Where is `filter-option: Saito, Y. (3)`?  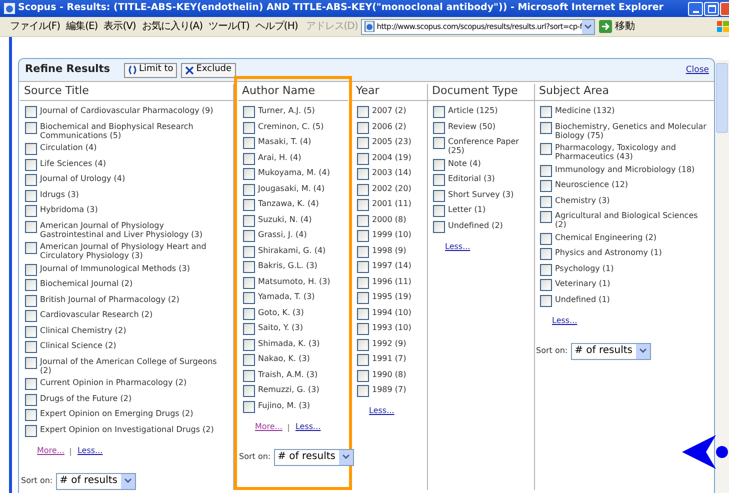 filter-option: Saito, Y. (3) is located at coordinates (303, 327).